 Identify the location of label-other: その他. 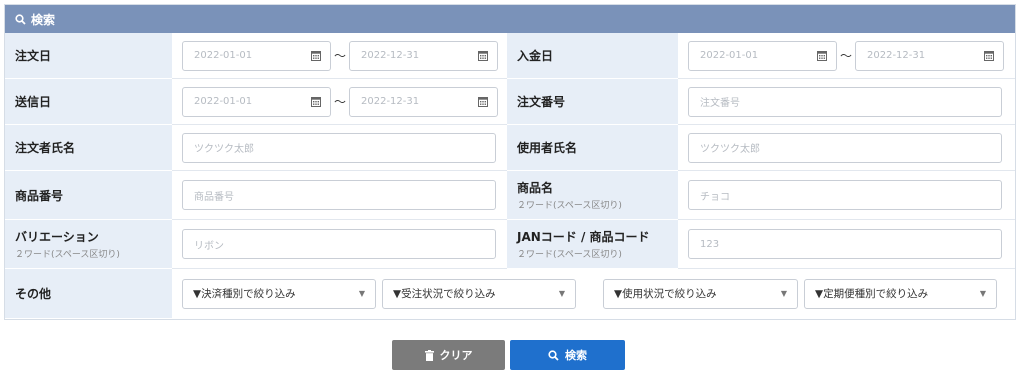
(88, 293).